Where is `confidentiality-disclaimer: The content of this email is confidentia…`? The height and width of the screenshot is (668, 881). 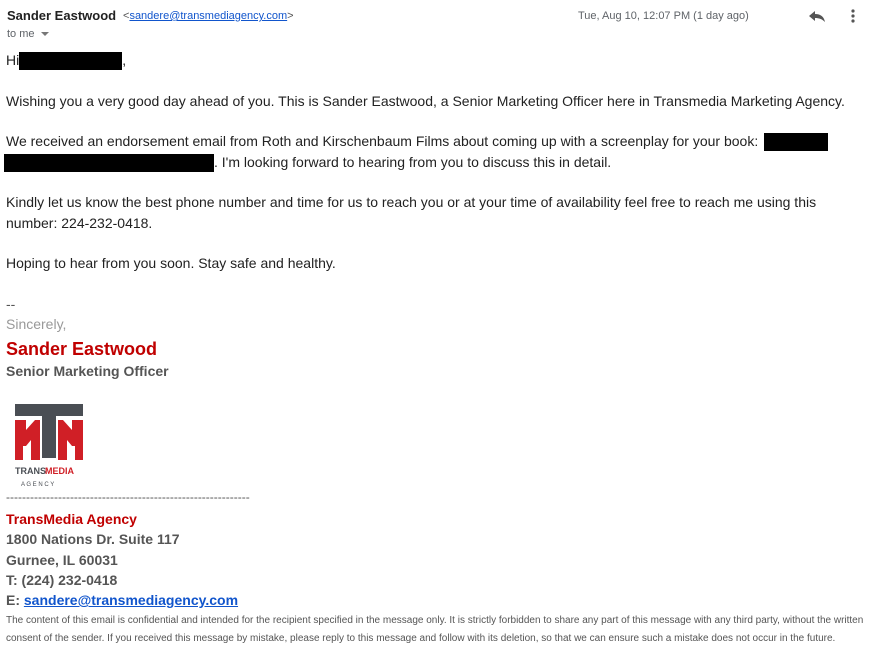
confidentiality-disclaimer: The content of this email is confidentia… is located at coordinates (435, 629).